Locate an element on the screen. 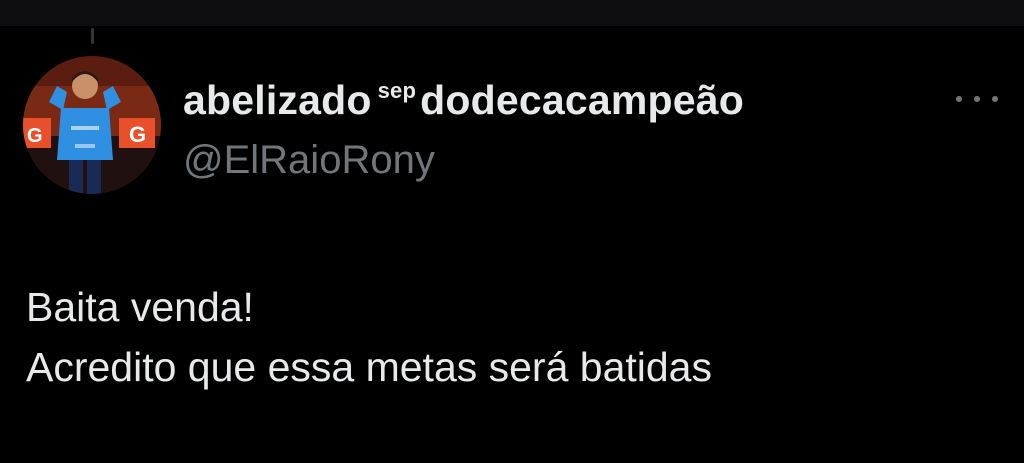 The width and height of the screenshot is (1024, 463). display-name-second: dodecacampeão is located at coordinates (582, 100).